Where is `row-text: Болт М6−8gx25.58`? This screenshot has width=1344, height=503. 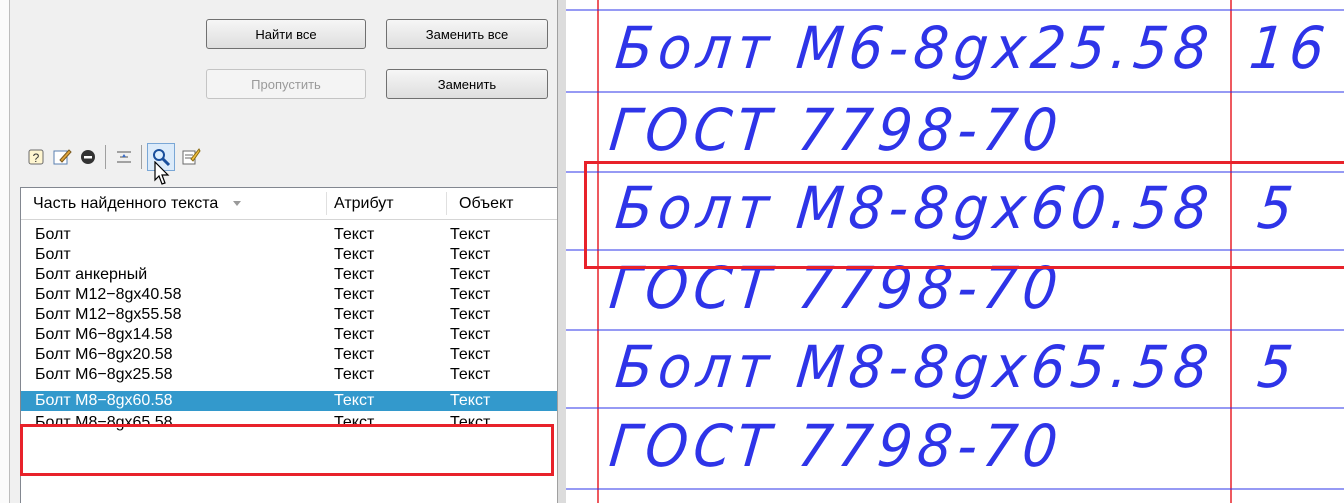
row-text: Болт М6−8gx25.58 is located at coordinates (104, 374).